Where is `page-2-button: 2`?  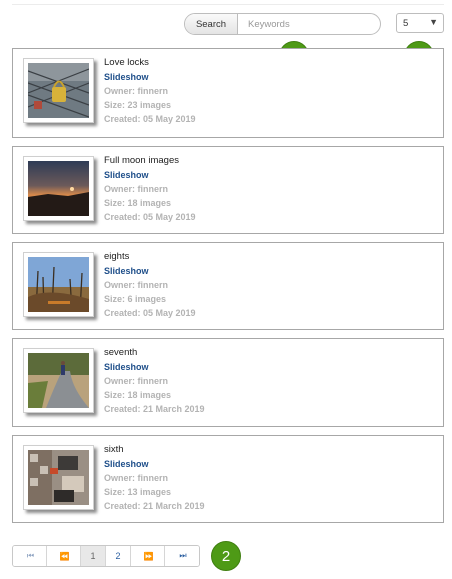 page-2-button: 2 is located at coordinates (118, 556).